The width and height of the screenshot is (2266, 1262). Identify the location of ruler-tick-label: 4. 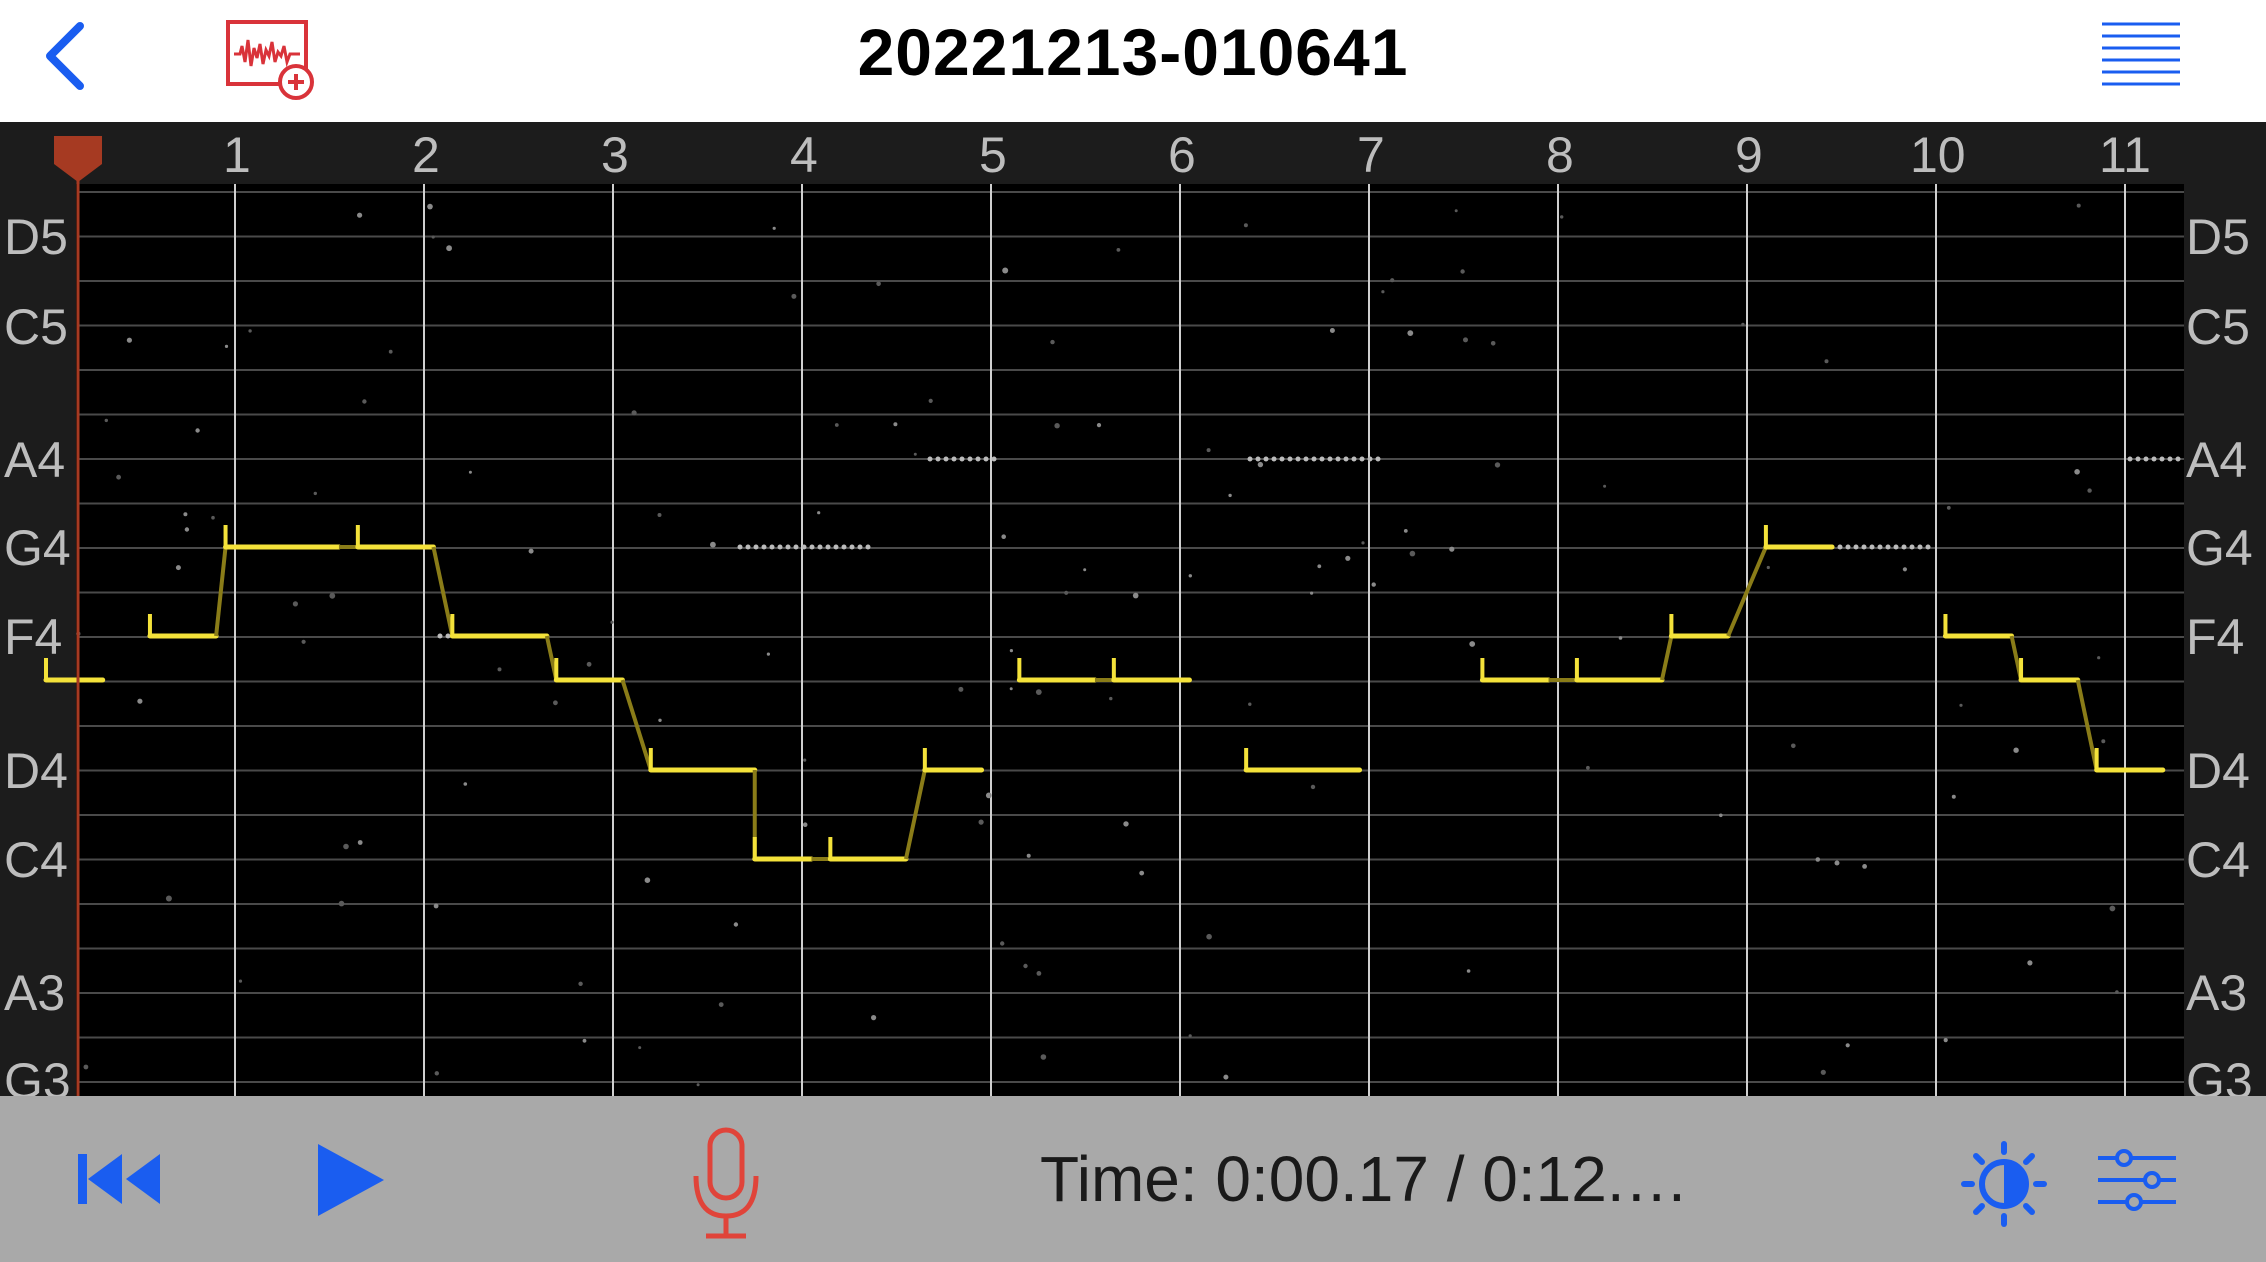
(804, 155).